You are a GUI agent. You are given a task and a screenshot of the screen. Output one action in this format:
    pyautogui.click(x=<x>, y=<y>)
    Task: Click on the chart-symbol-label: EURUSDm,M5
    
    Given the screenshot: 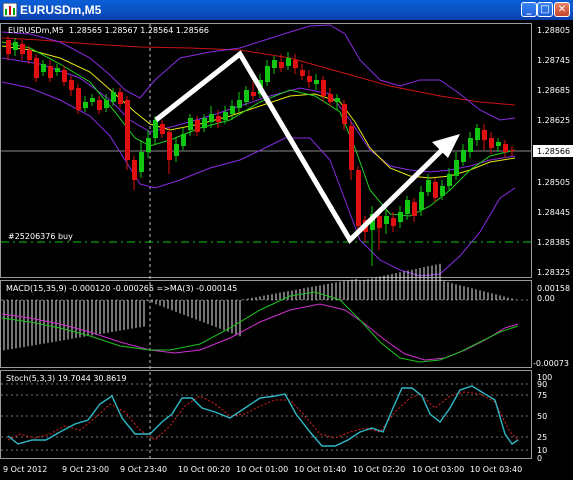 What is the action you would take?
    pyautogui.click(x=36, y=30)
    